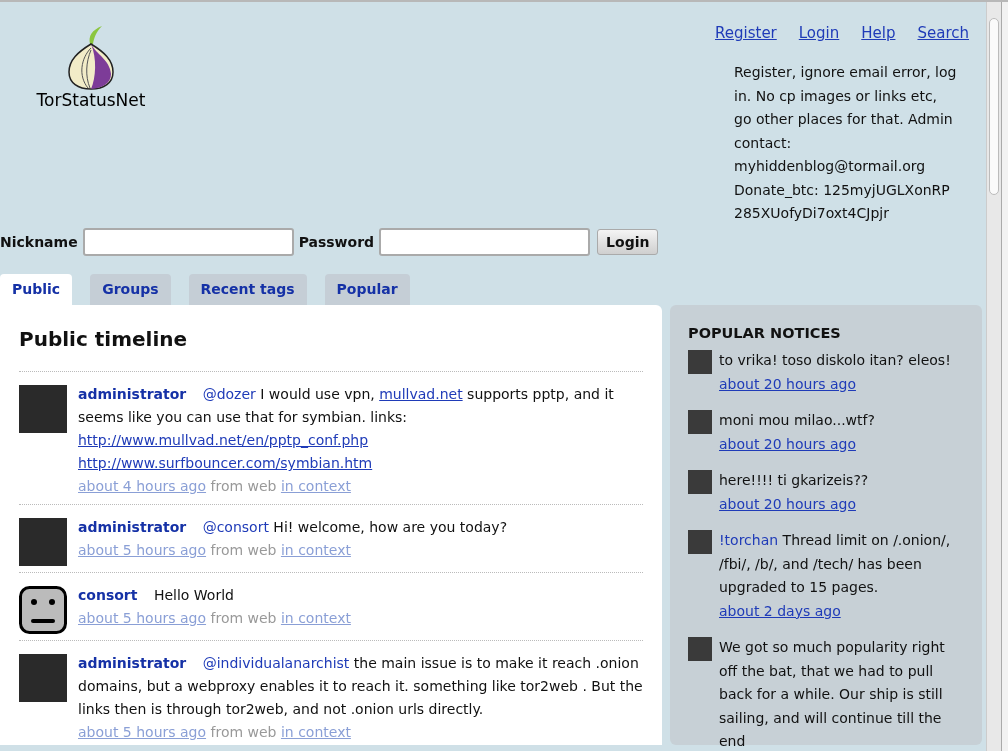  I want to click on notice-link: http://www.surfbouncer.com/symbian.htm, so click(225, 463).